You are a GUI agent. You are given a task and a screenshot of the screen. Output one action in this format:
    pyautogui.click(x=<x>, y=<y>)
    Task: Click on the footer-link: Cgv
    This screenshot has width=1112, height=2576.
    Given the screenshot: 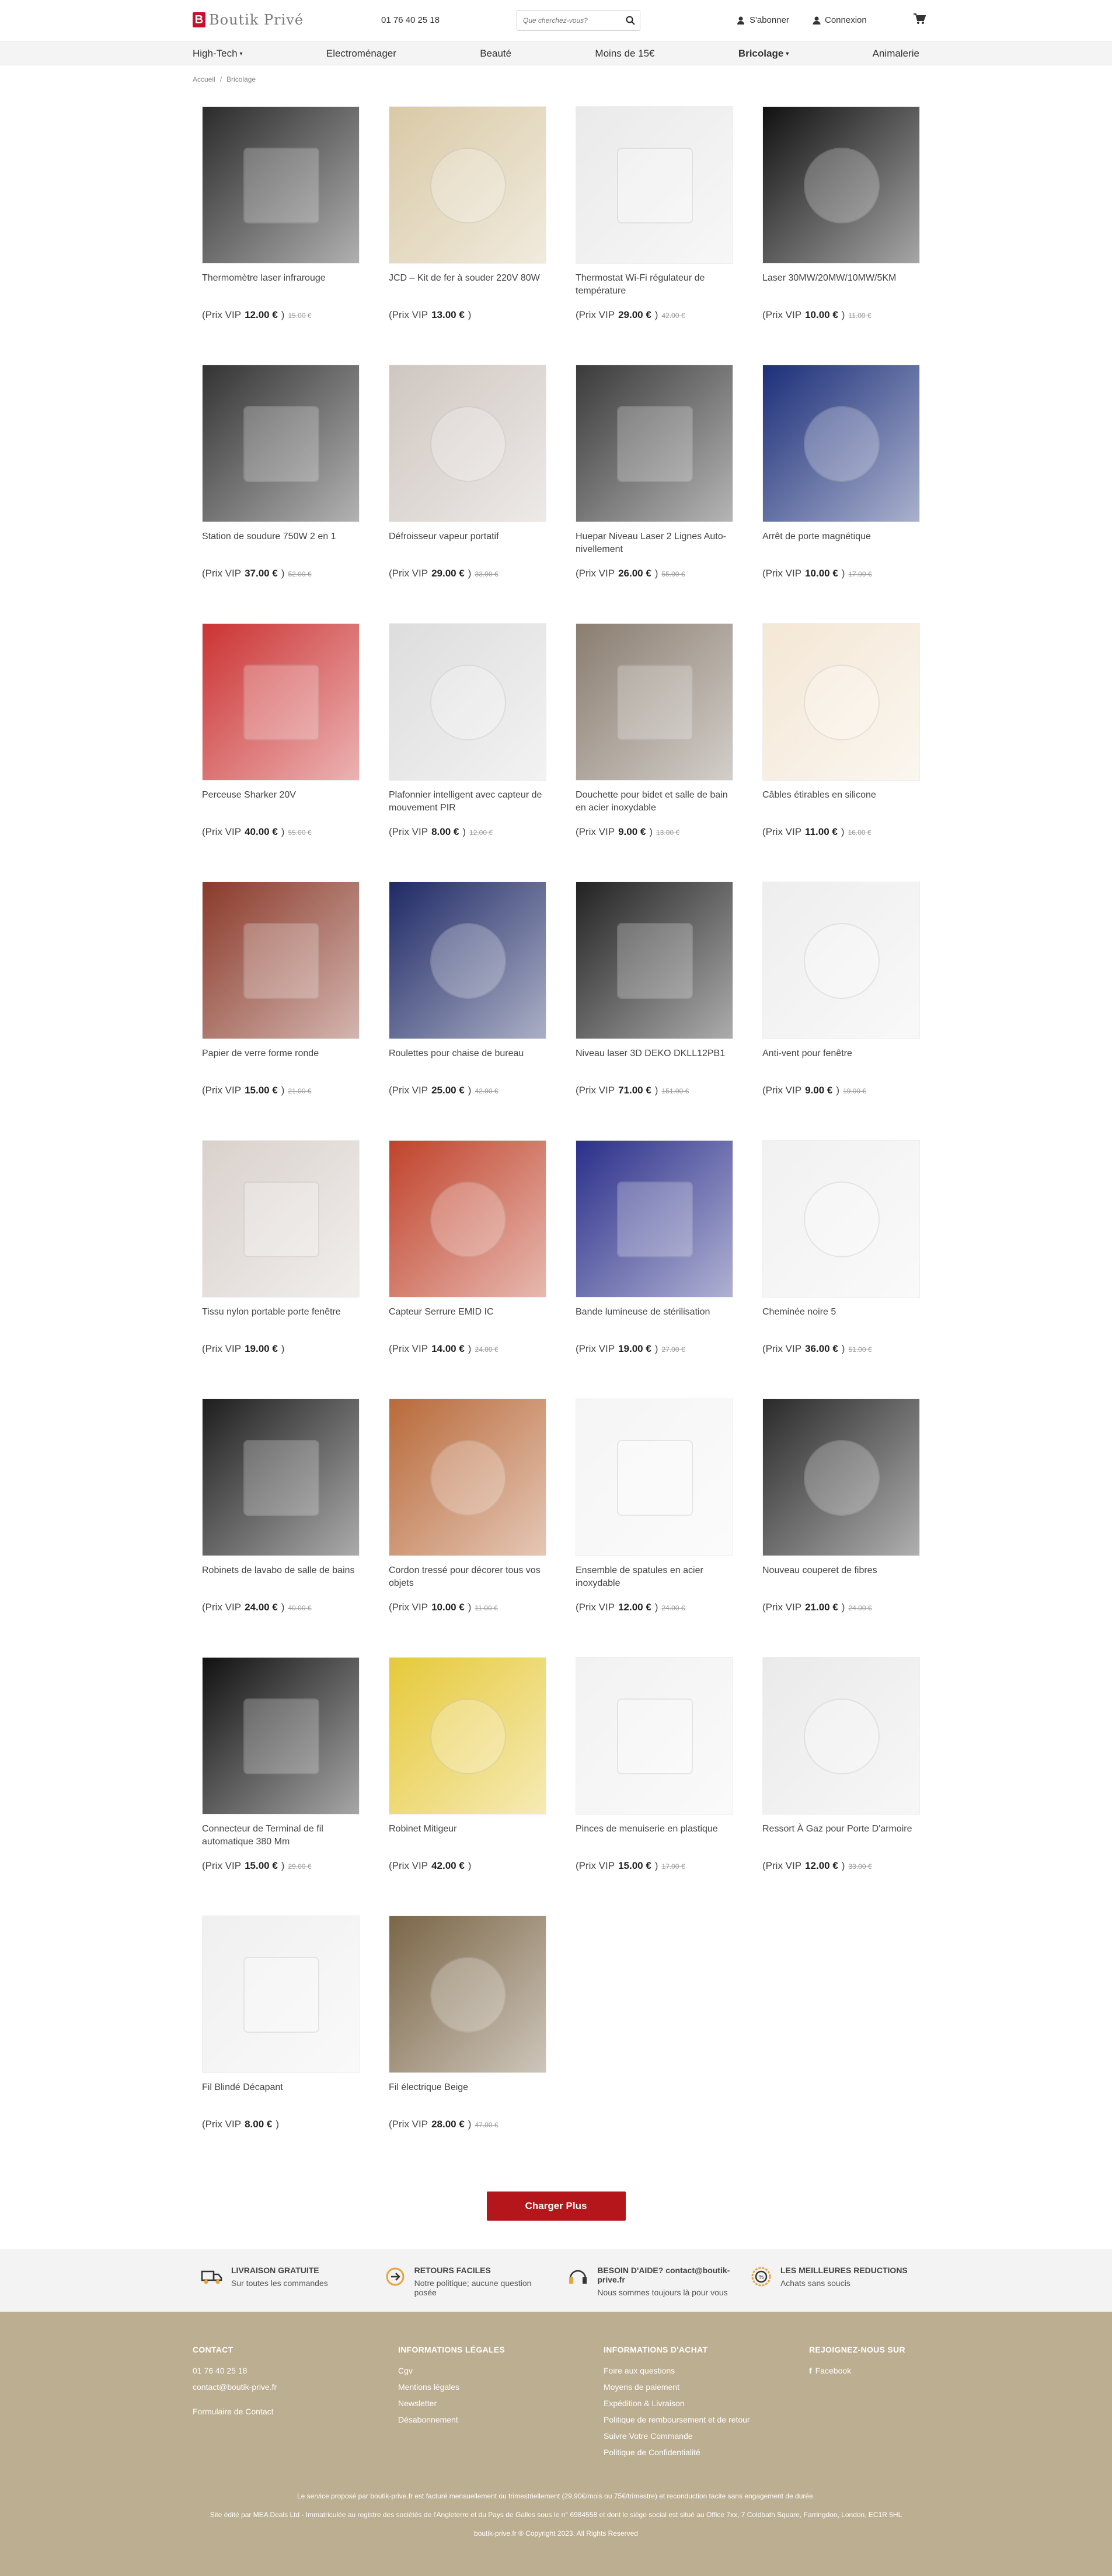 What is the action you would take?
    pyautogui.click(x=501, y=2370)
    